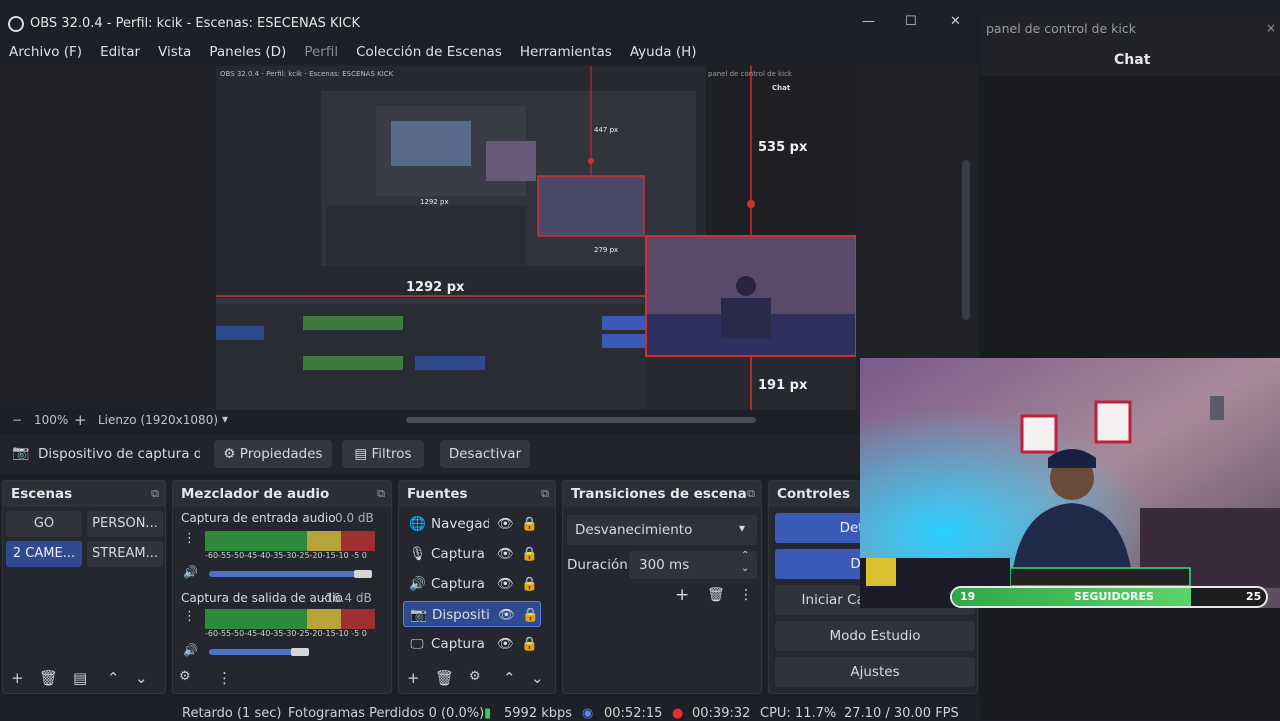  What do you see at coordinates (45, 52) in the screenshot?
I see `menu-archivo: Archivo (F)` at bounding box center [45, 52].